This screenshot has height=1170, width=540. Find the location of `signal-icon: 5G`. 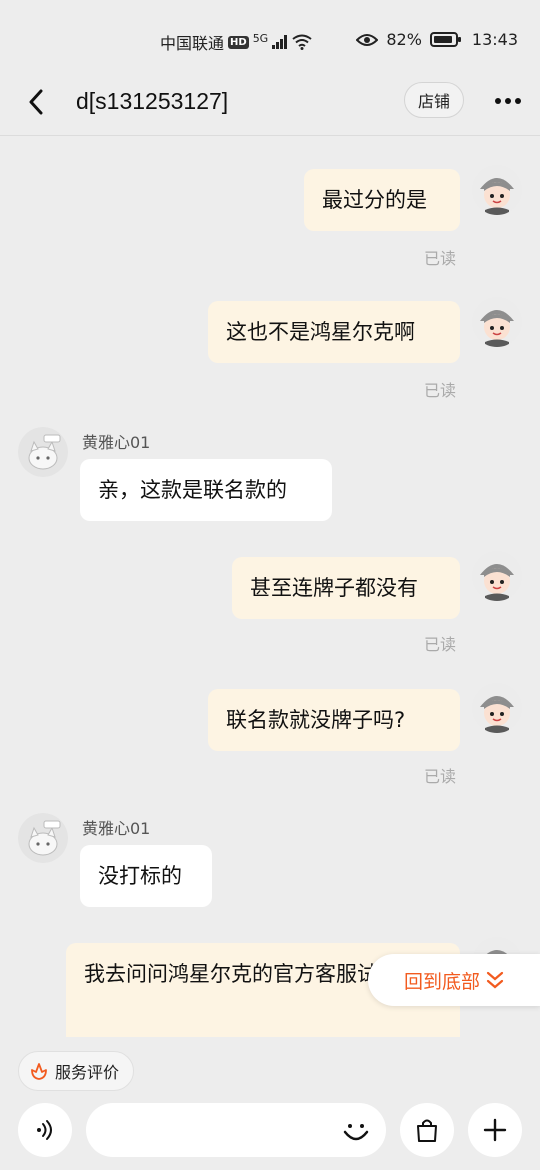

signal-icon: 5G is located at coordinates (260, 38).